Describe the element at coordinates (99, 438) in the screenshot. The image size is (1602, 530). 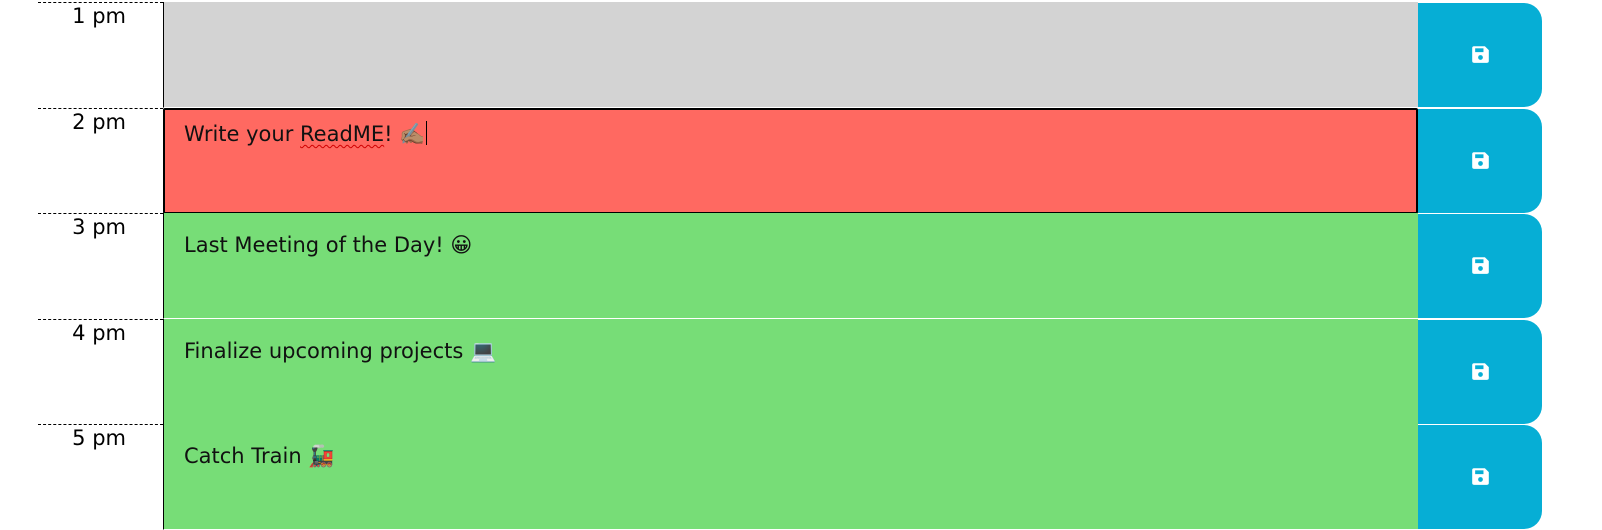
I see `hour-label: 5 pm` at that location.